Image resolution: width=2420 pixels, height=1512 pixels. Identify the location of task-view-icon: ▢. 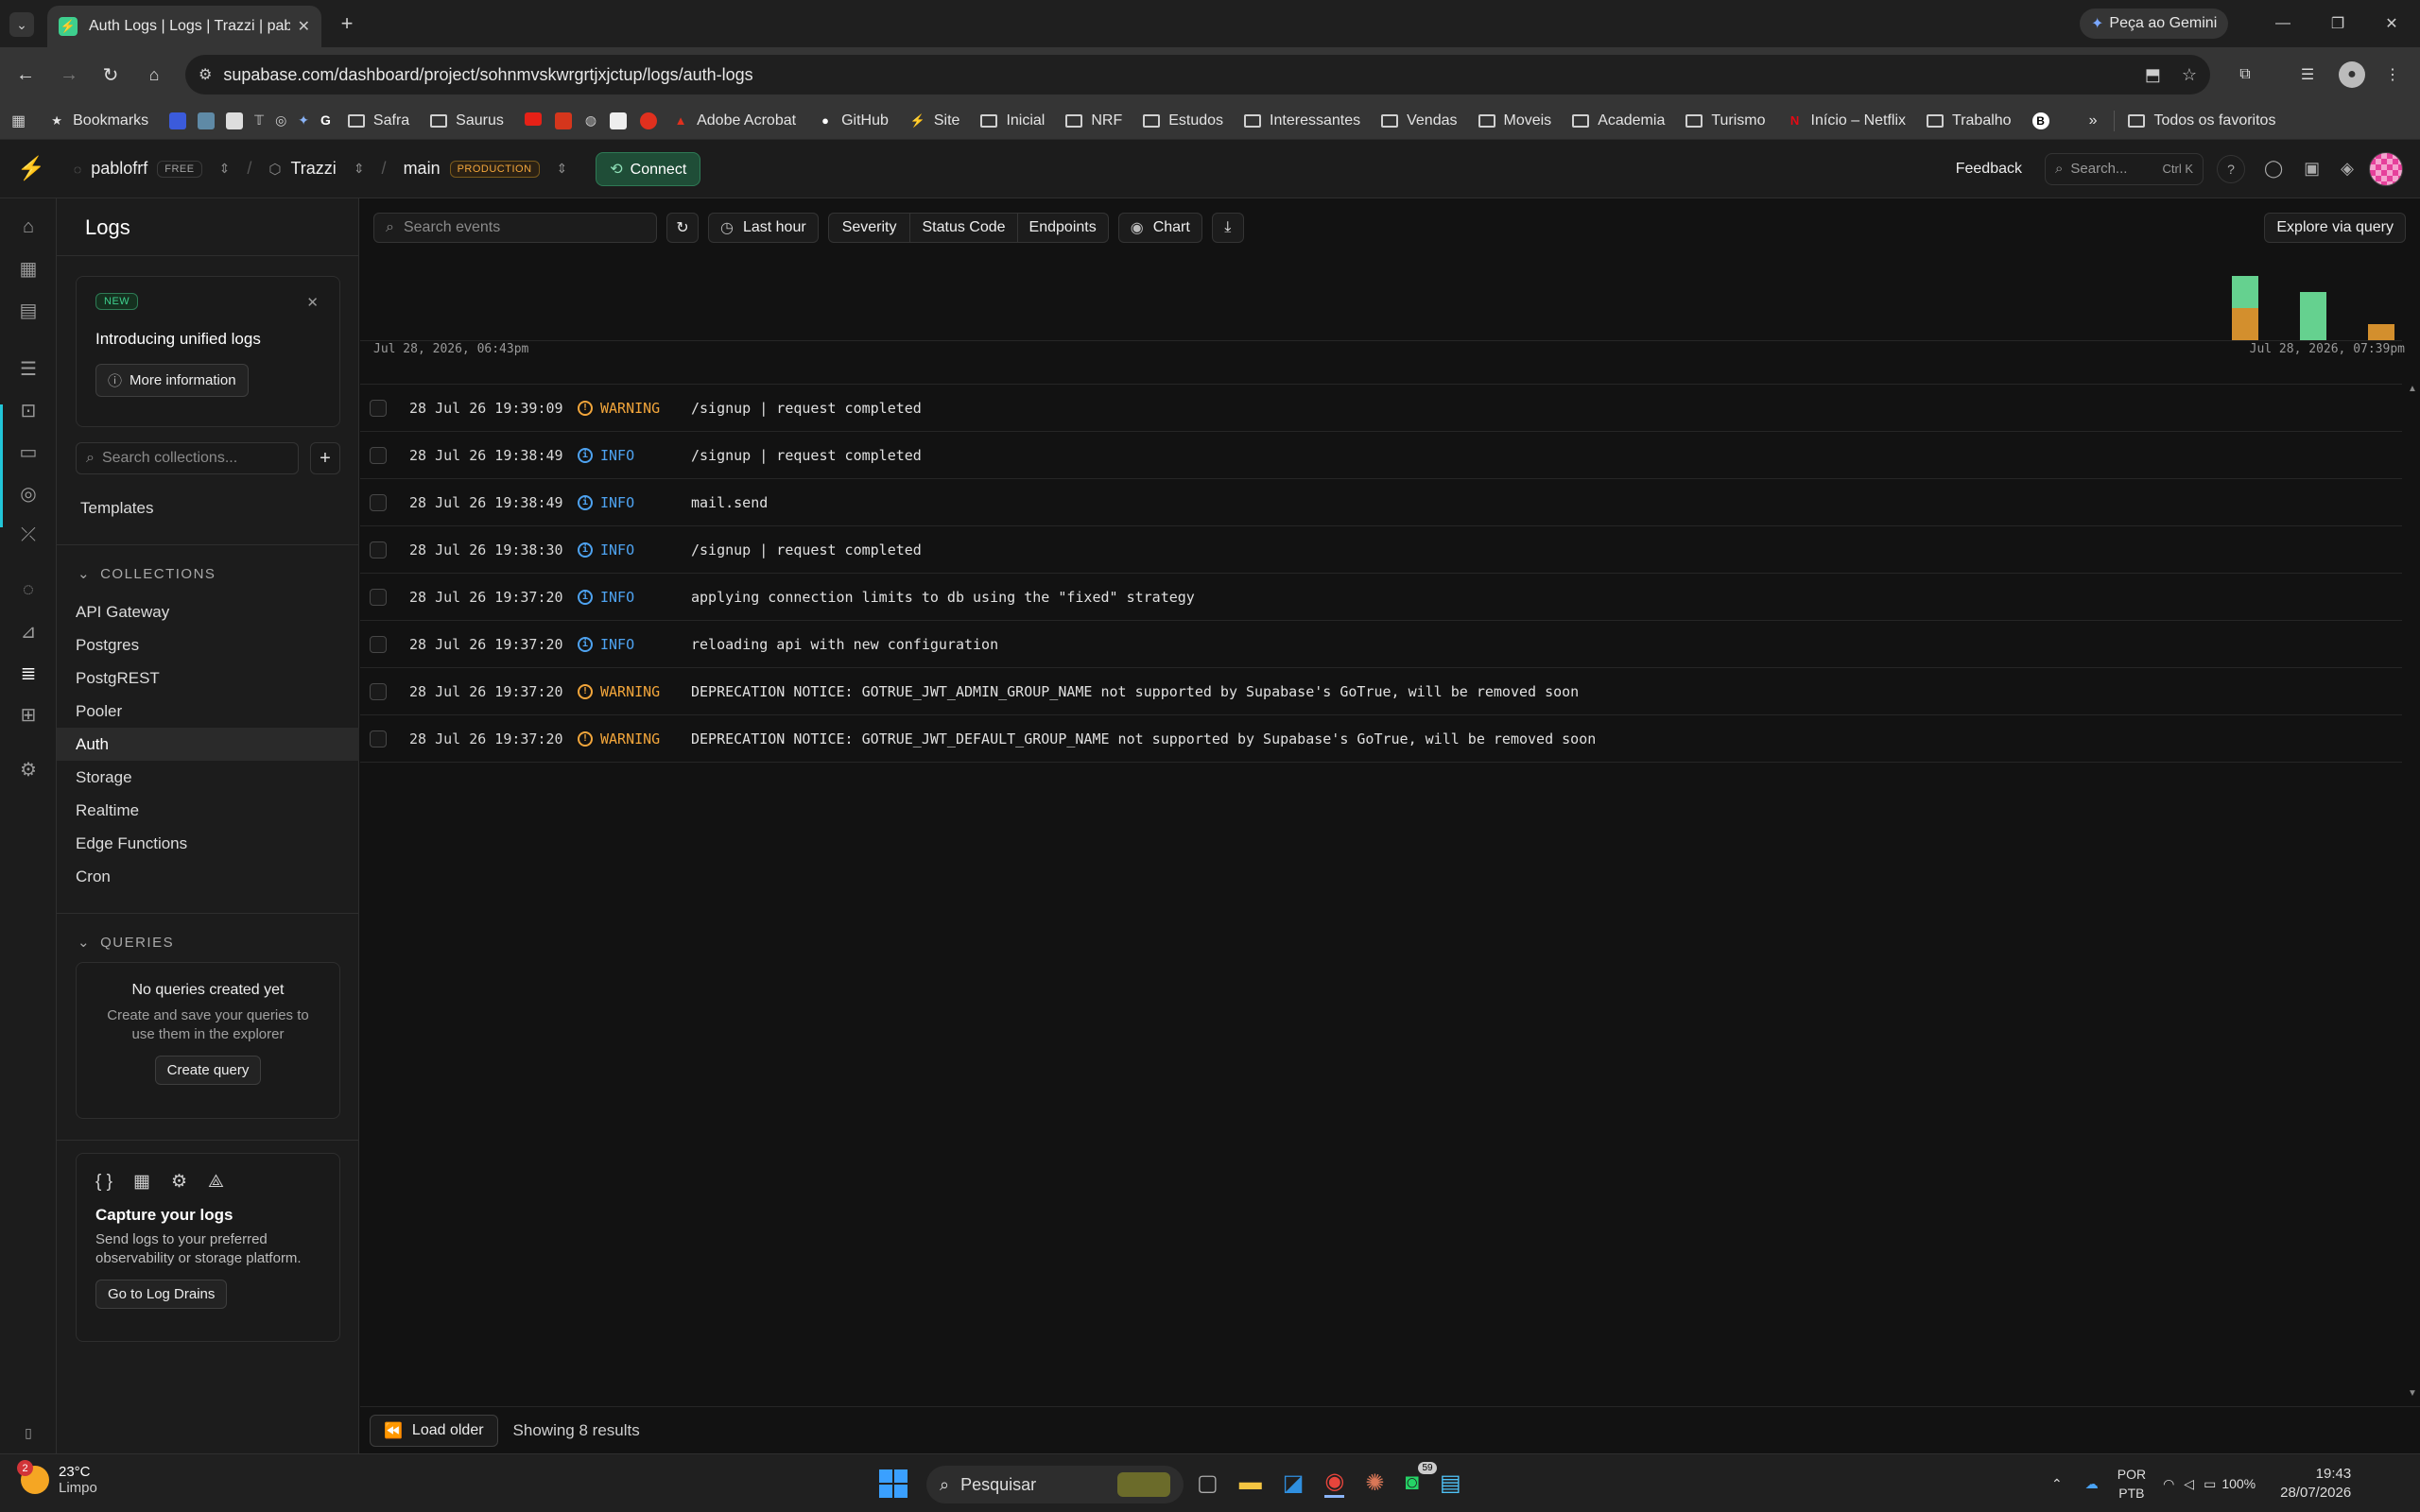
(1208, 1483).